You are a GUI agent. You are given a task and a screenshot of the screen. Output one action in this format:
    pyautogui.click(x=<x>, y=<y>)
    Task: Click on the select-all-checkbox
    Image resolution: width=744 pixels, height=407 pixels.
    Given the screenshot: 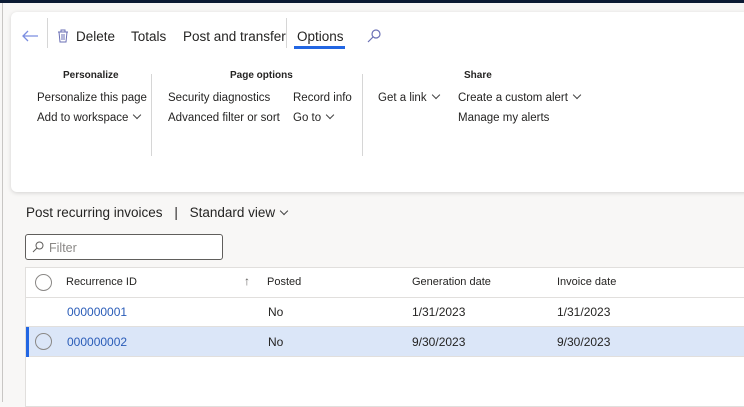 What is the action you would take?
    pyautogui.click(x=43, y=282)
    